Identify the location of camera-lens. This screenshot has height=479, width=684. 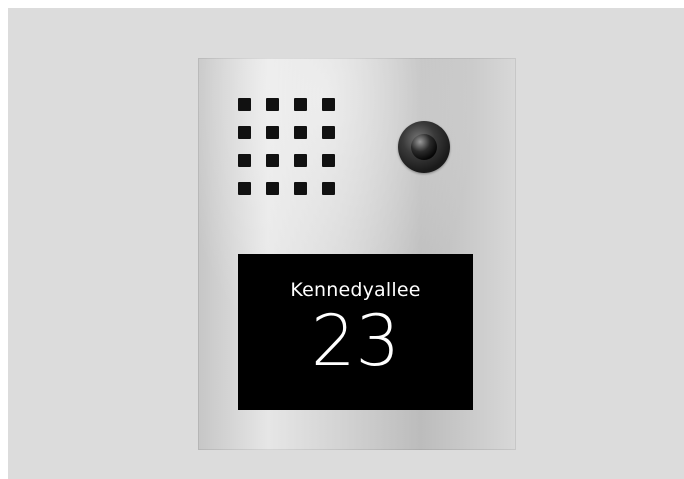
(424, 147).